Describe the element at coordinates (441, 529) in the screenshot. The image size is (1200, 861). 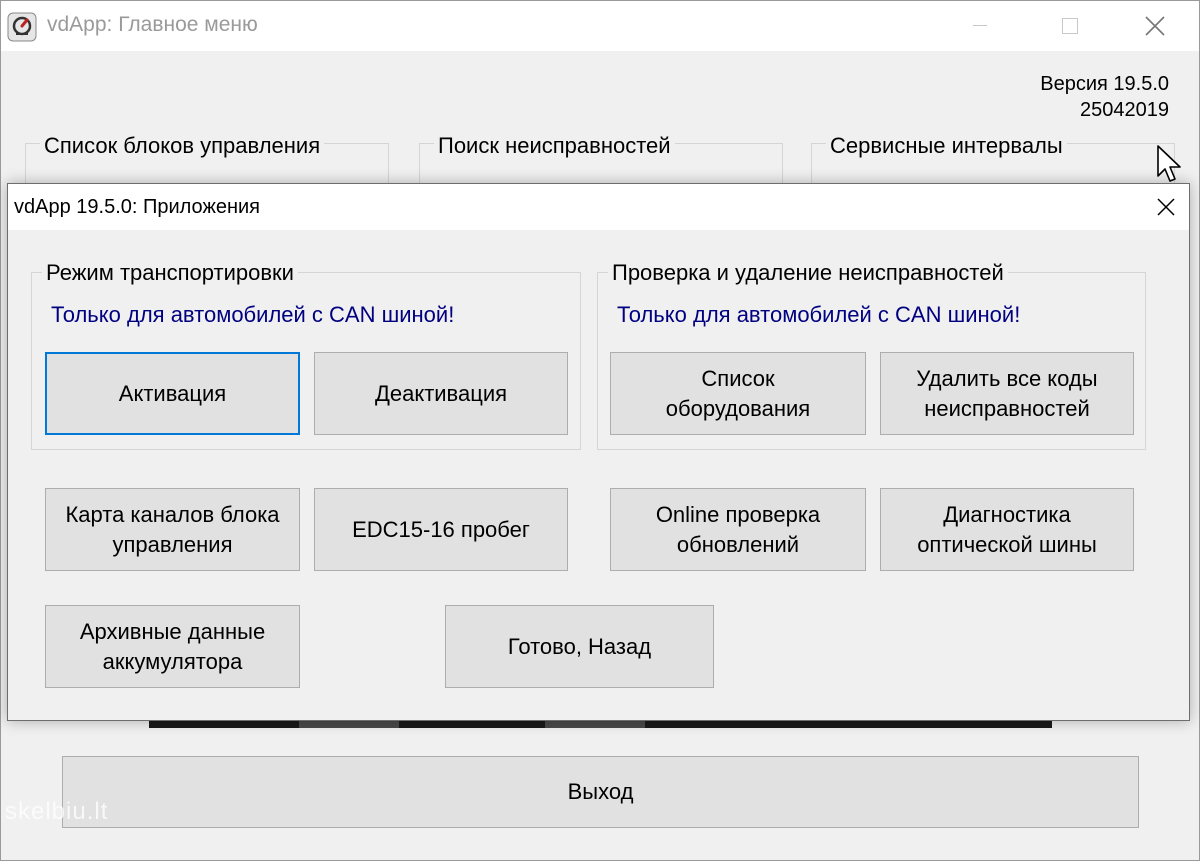
I see `edc-mileage-button: EDC15-16 пробег` at that location.